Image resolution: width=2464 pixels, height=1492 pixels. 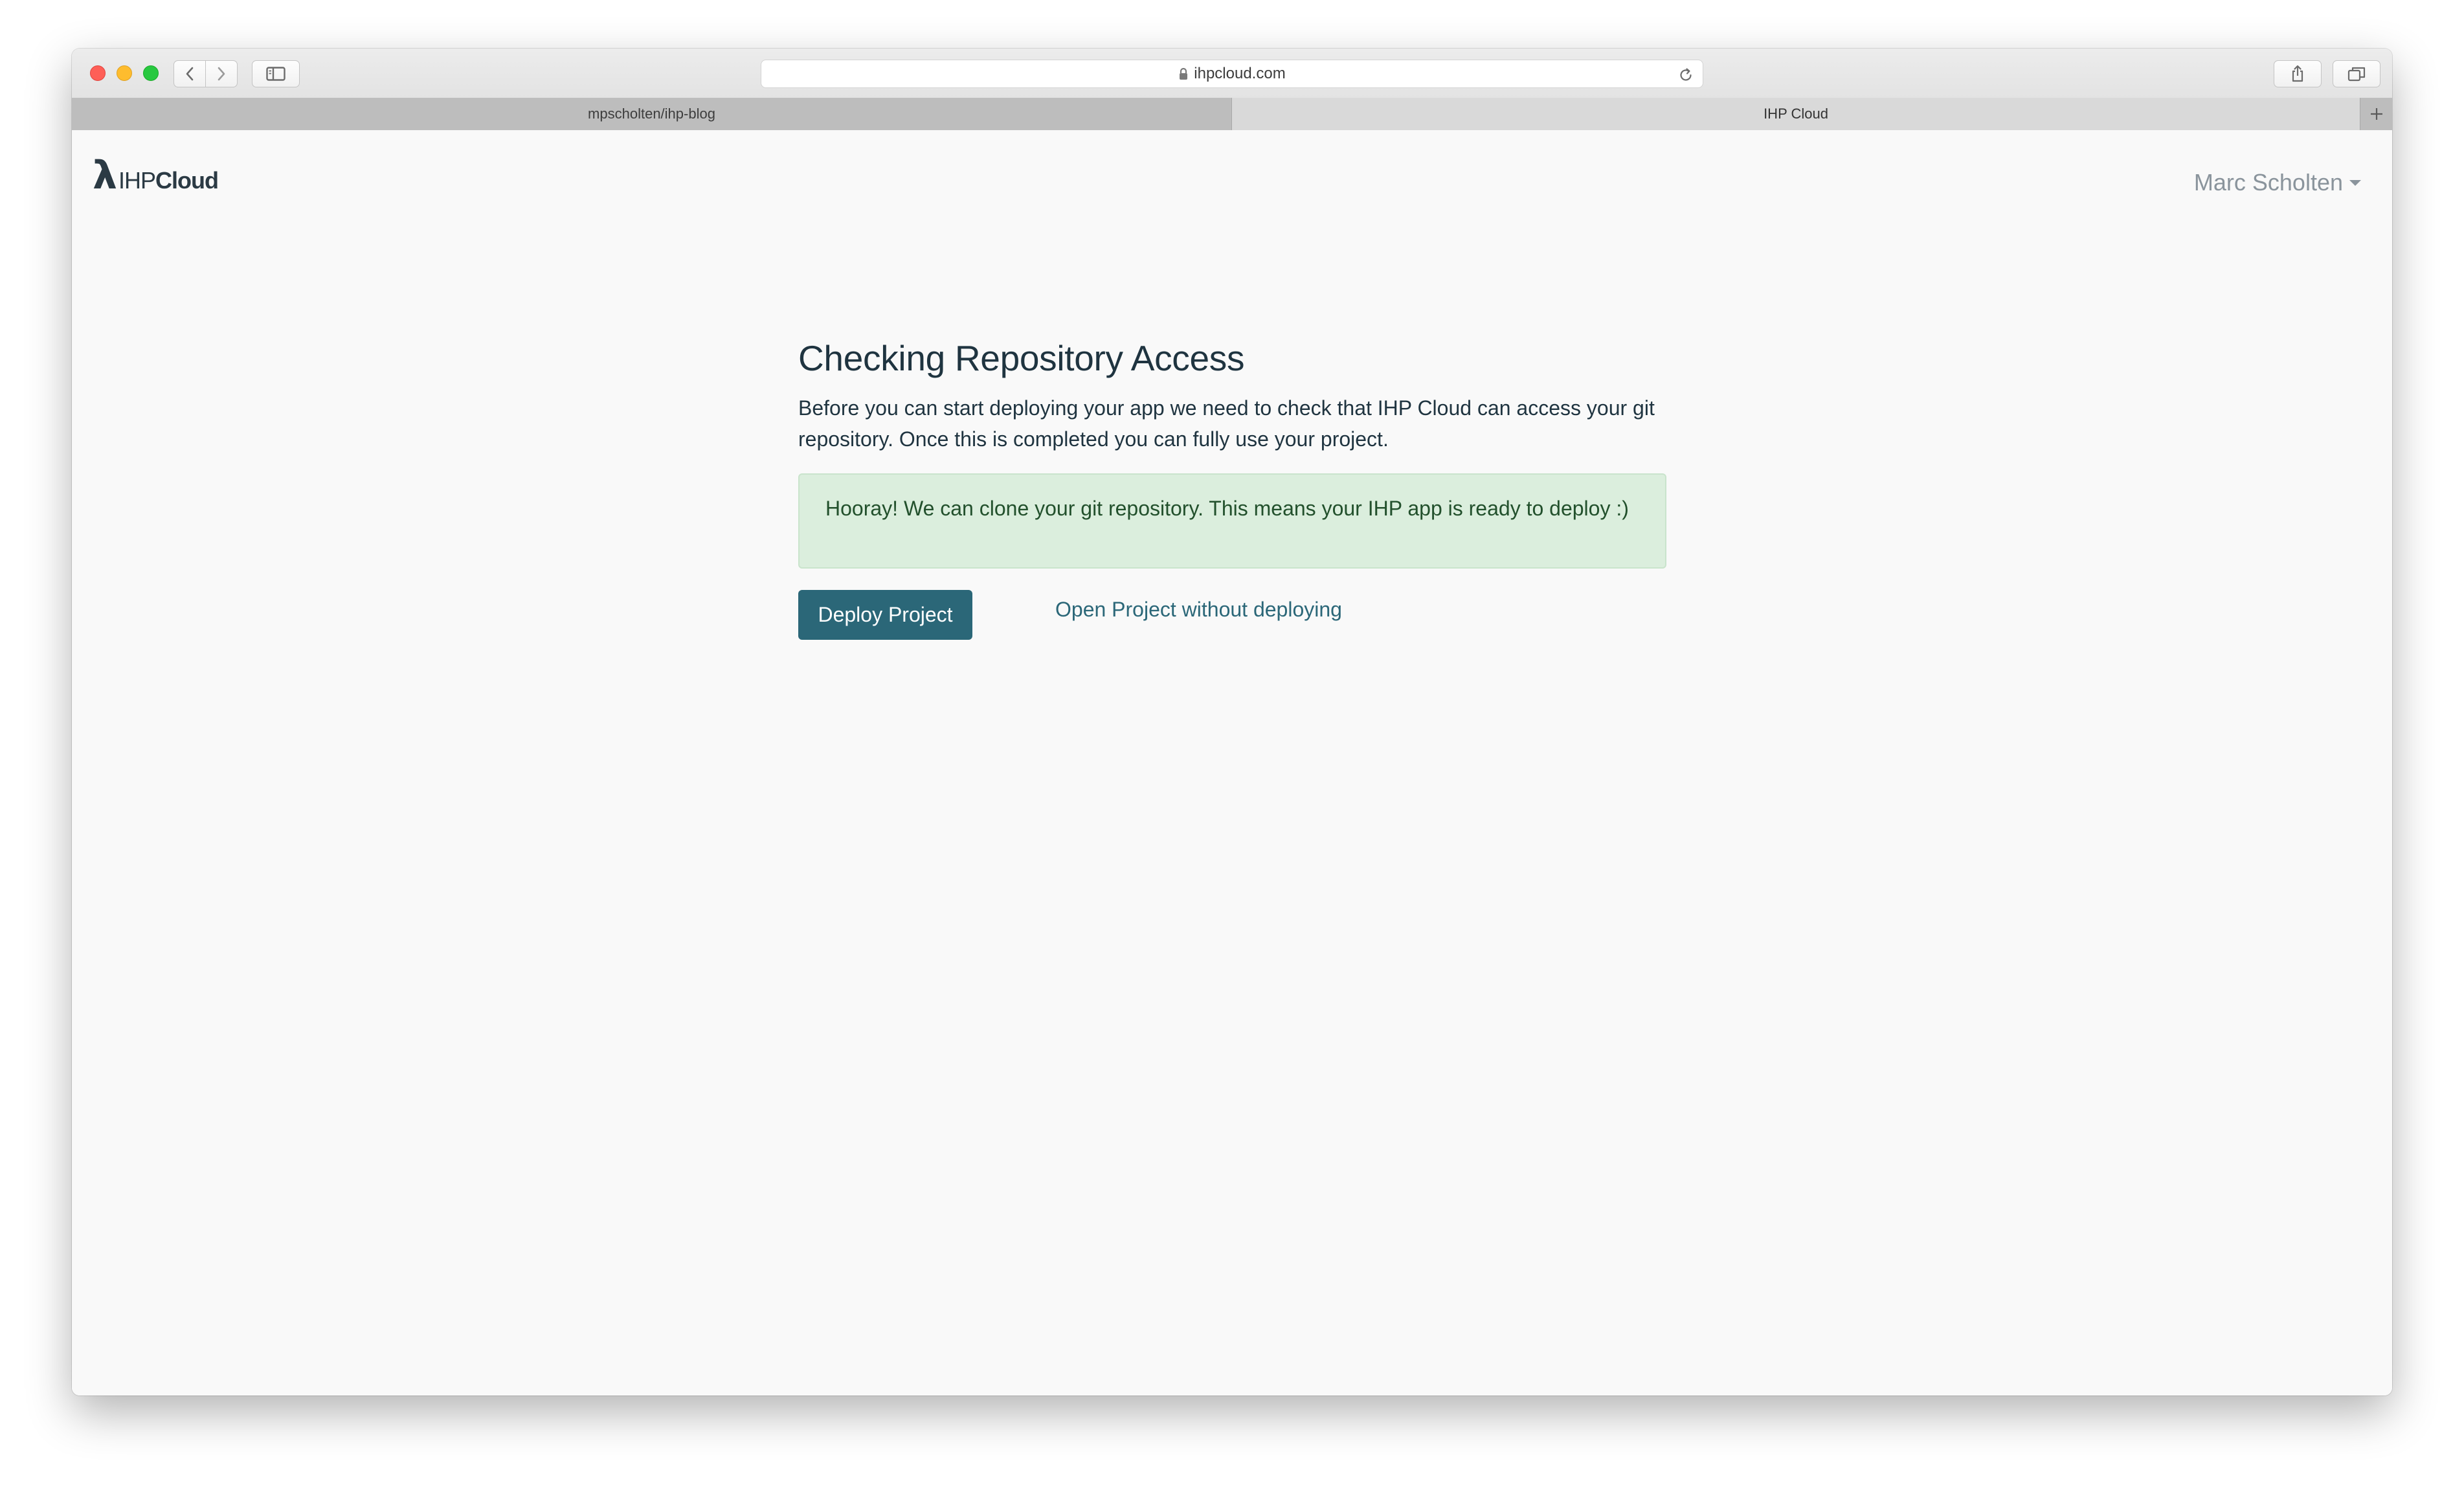 I want to click on user-menu-dropdown: Marc Scholten, so click(x=2277, y=182).